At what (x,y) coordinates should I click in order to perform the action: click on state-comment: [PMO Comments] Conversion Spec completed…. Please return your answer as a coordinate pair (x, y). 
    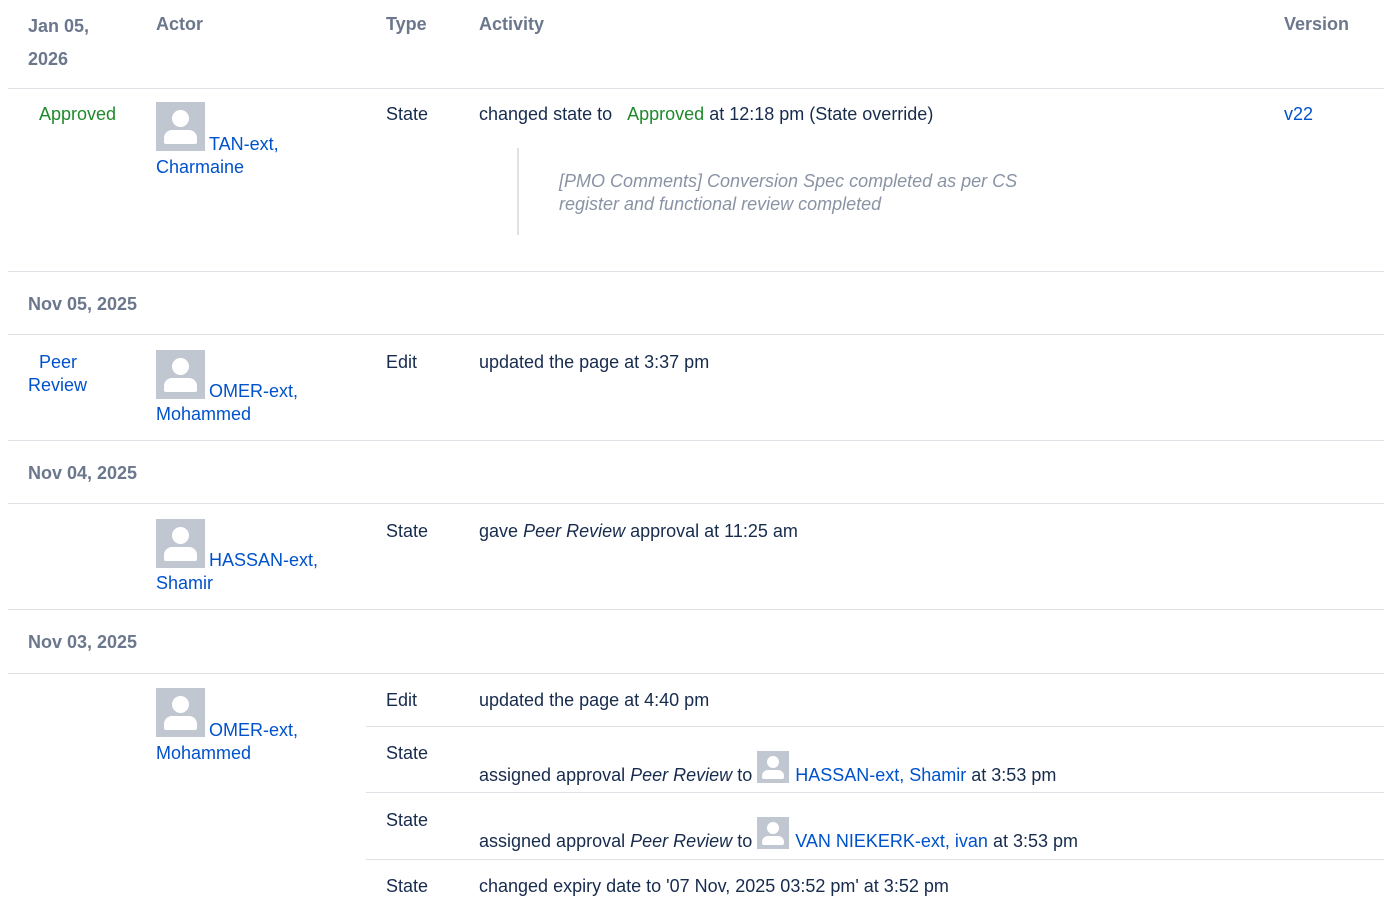
    Looking at the image, I should click on (797, 191).